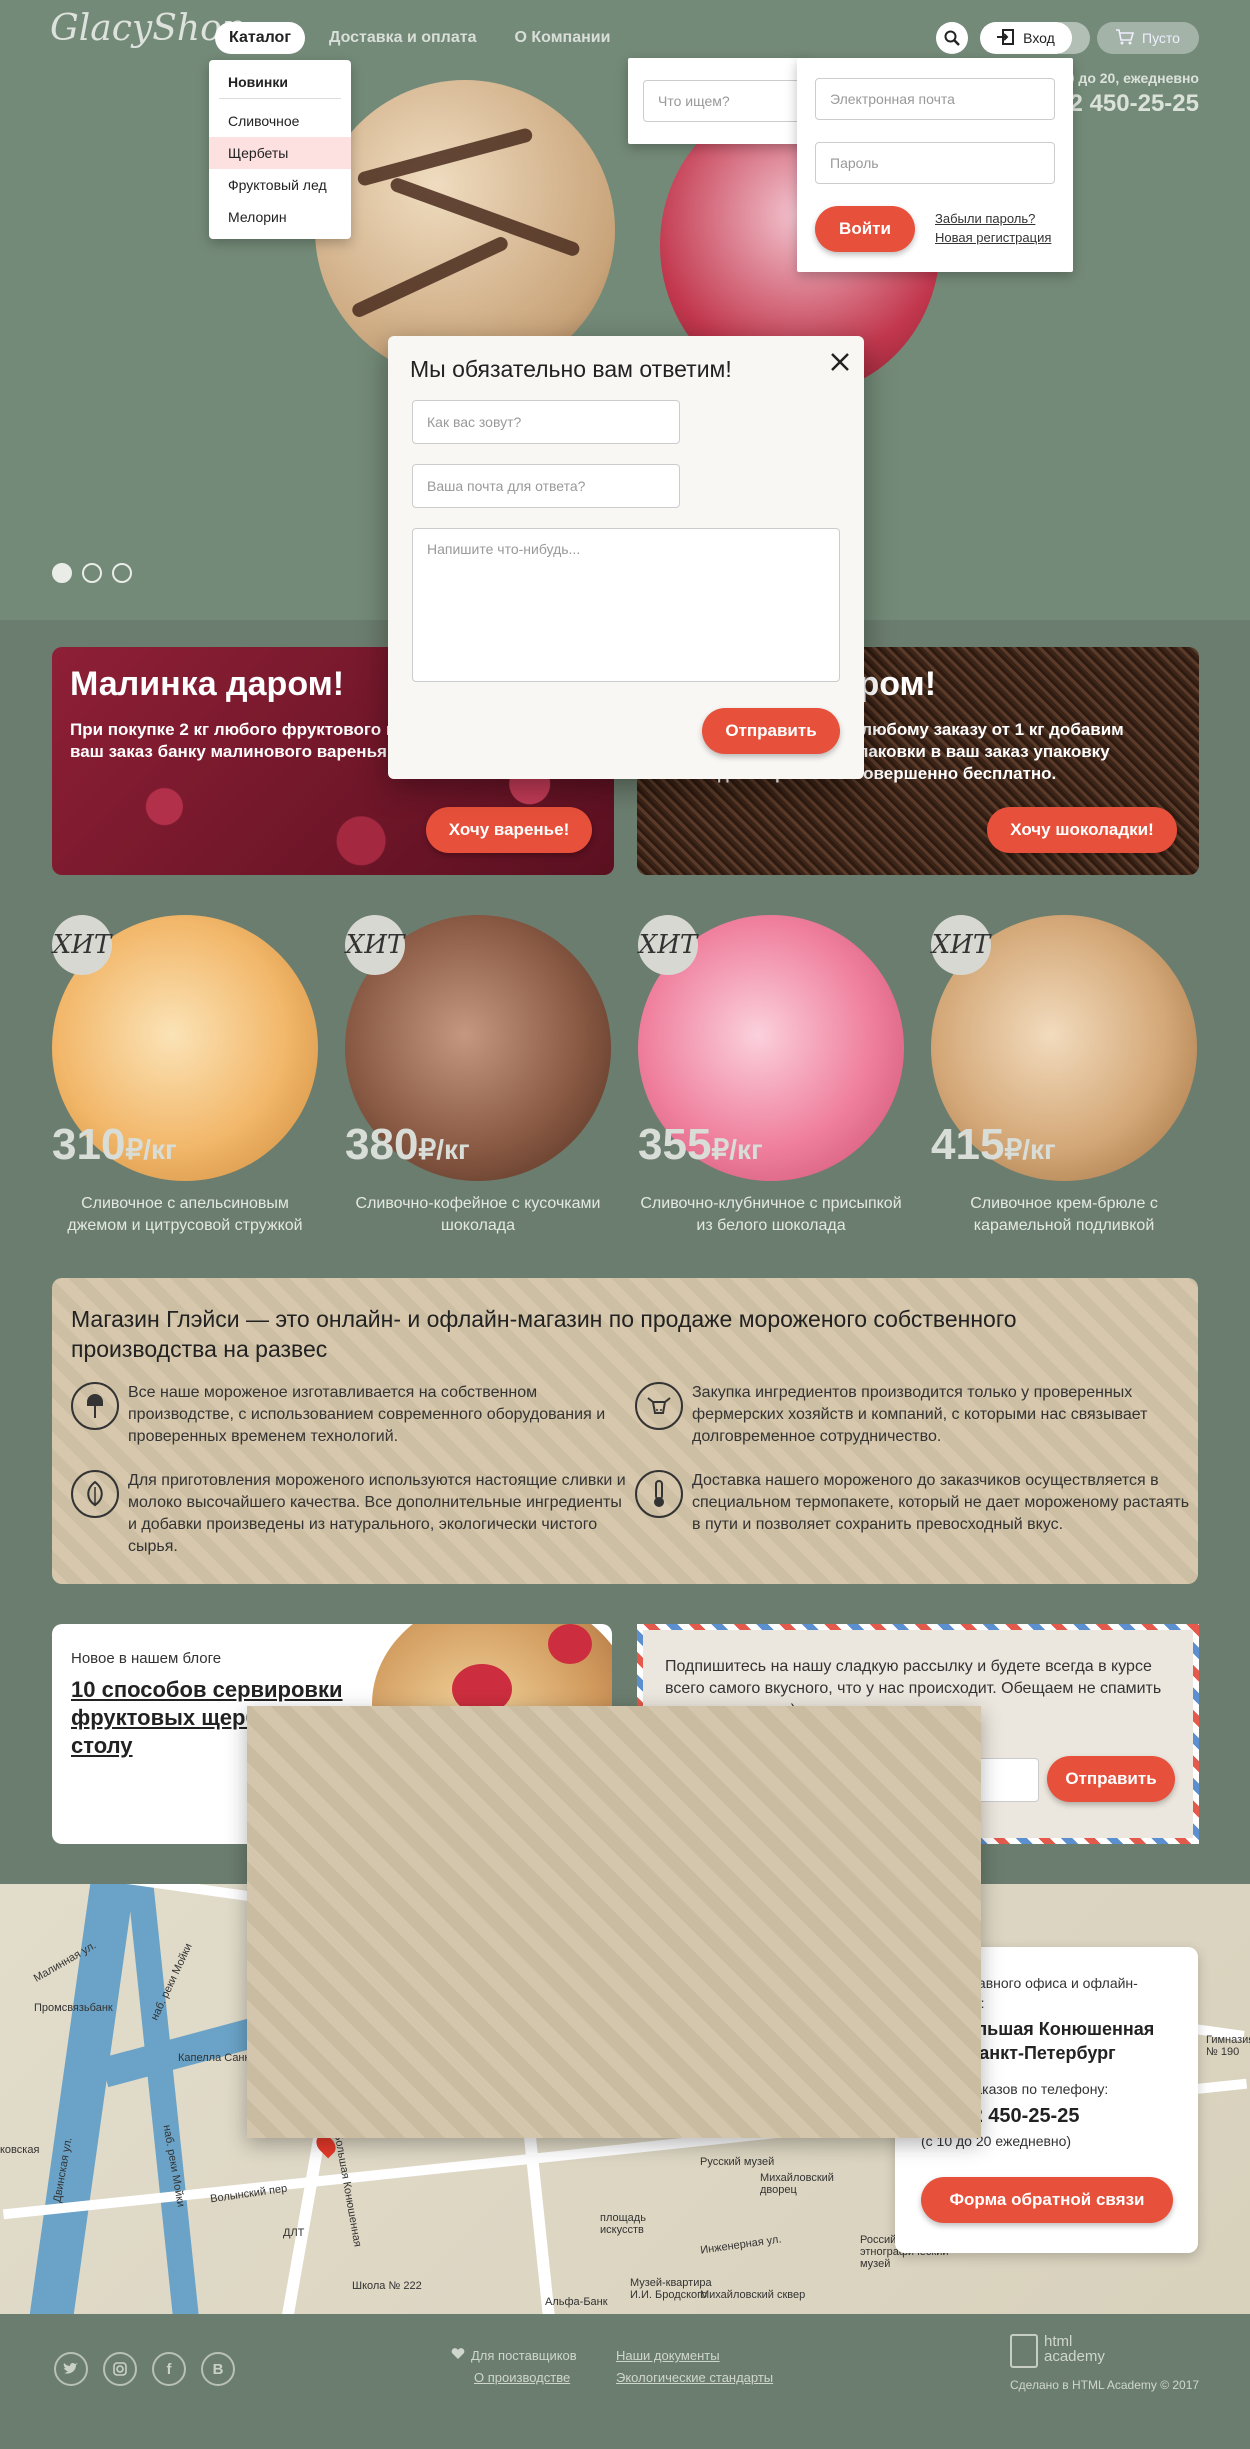 The image size is (1250, 2449). I want to click on menu-item-new: Новинки, so click(280, 82).